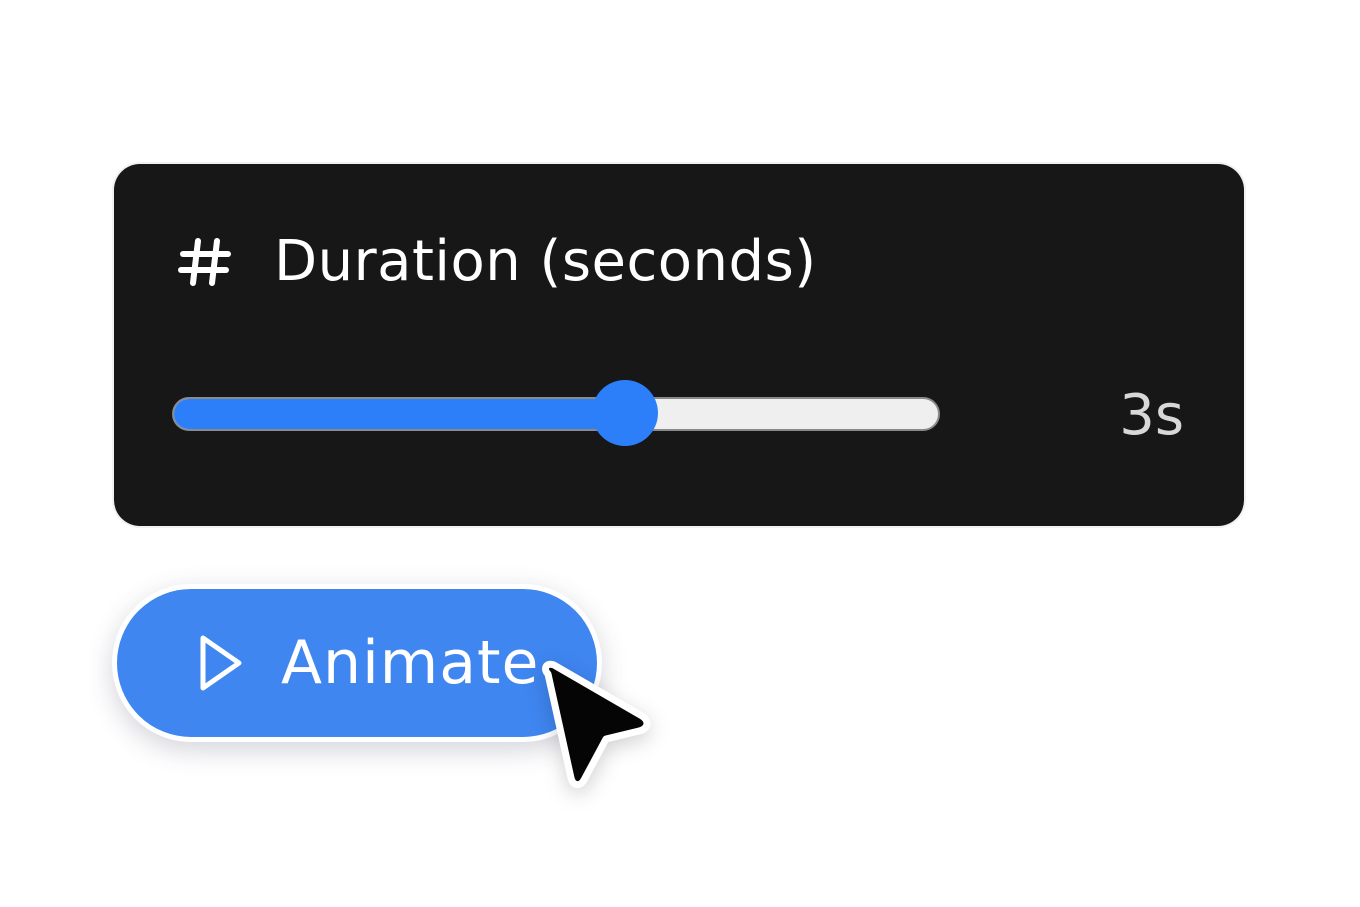 The width and height of the screenshot is (1360, 907). What do you see at coordinates (204, 262) in the screenshot?
I see `hash-icon` at bounding box center [204, 262].